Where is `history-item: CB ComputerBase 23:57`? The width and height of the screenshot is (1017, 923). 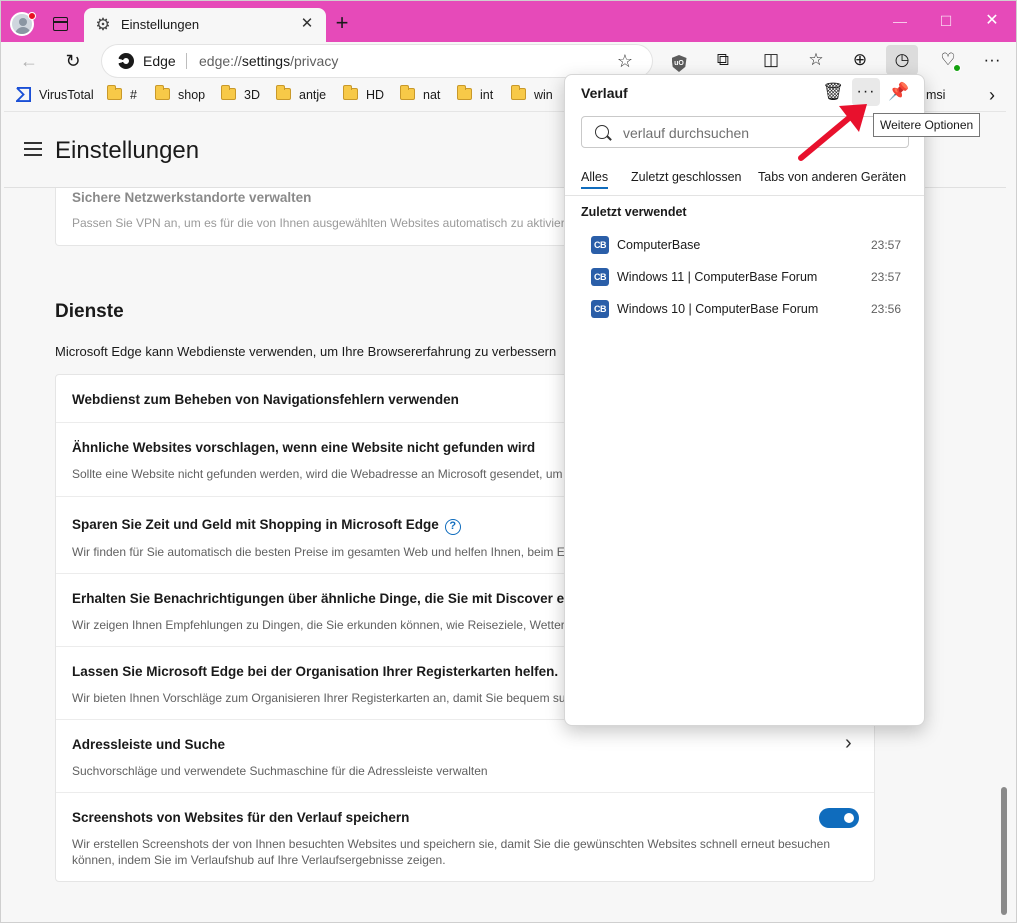 history-item: CB ComputerBase 23:57 is located at coordinates (745, 245).